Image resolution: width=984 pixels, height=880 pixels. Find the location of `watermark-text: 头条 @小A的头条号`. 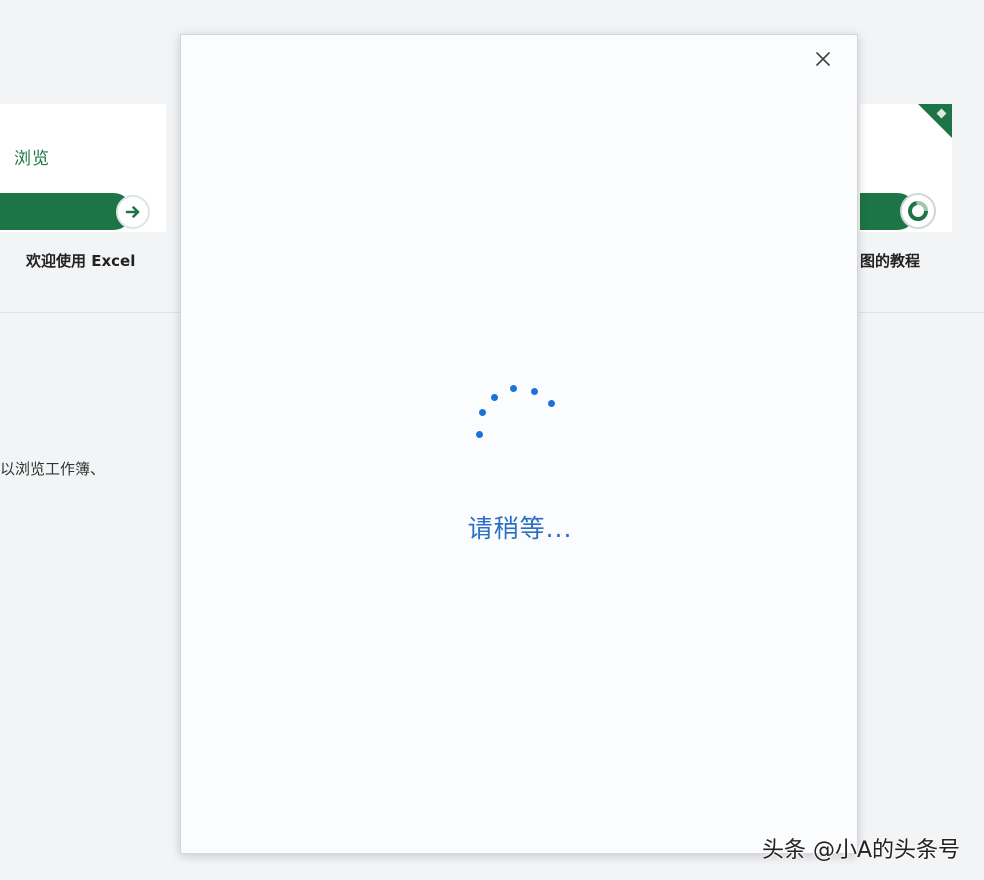

watermark-text: 头条 @小A的头条号 is located at coordinates (860, 850).